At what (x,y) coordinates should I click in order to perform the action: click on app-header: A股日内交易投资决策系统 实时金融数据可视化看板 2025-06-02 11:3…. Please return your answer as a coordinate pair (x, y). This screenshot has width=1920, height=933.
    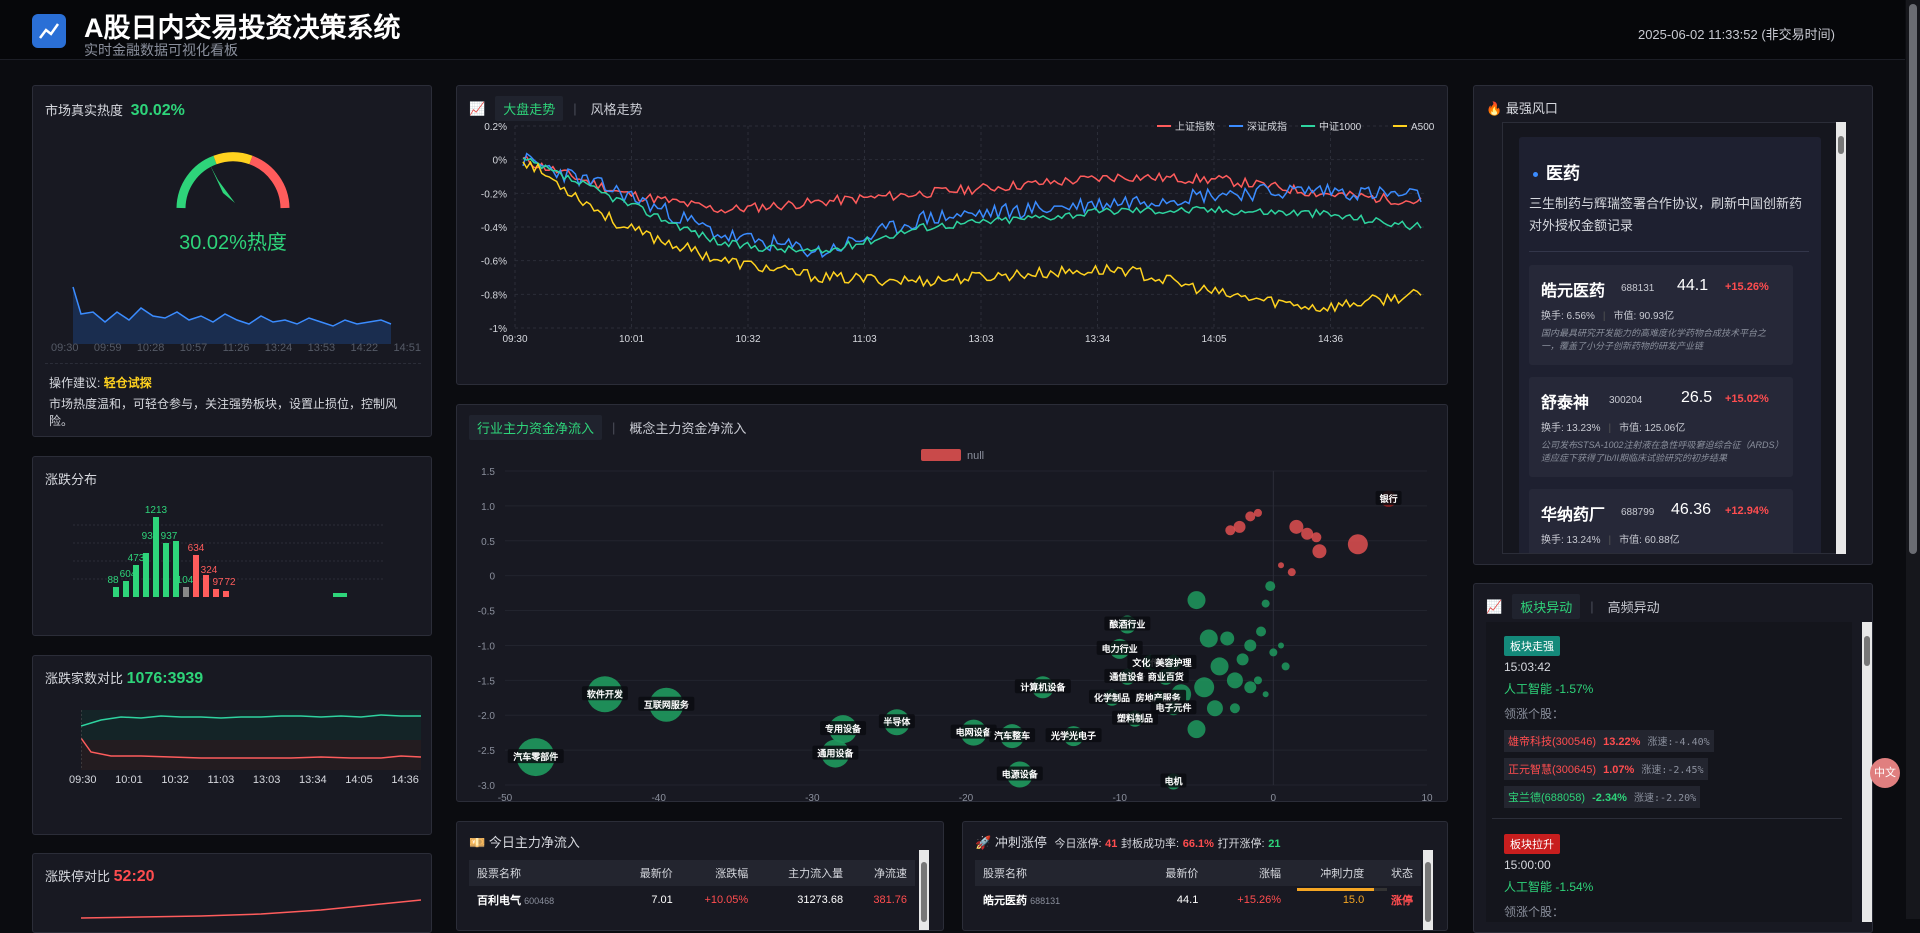
    Looking at the image, I should click on (952, 30).